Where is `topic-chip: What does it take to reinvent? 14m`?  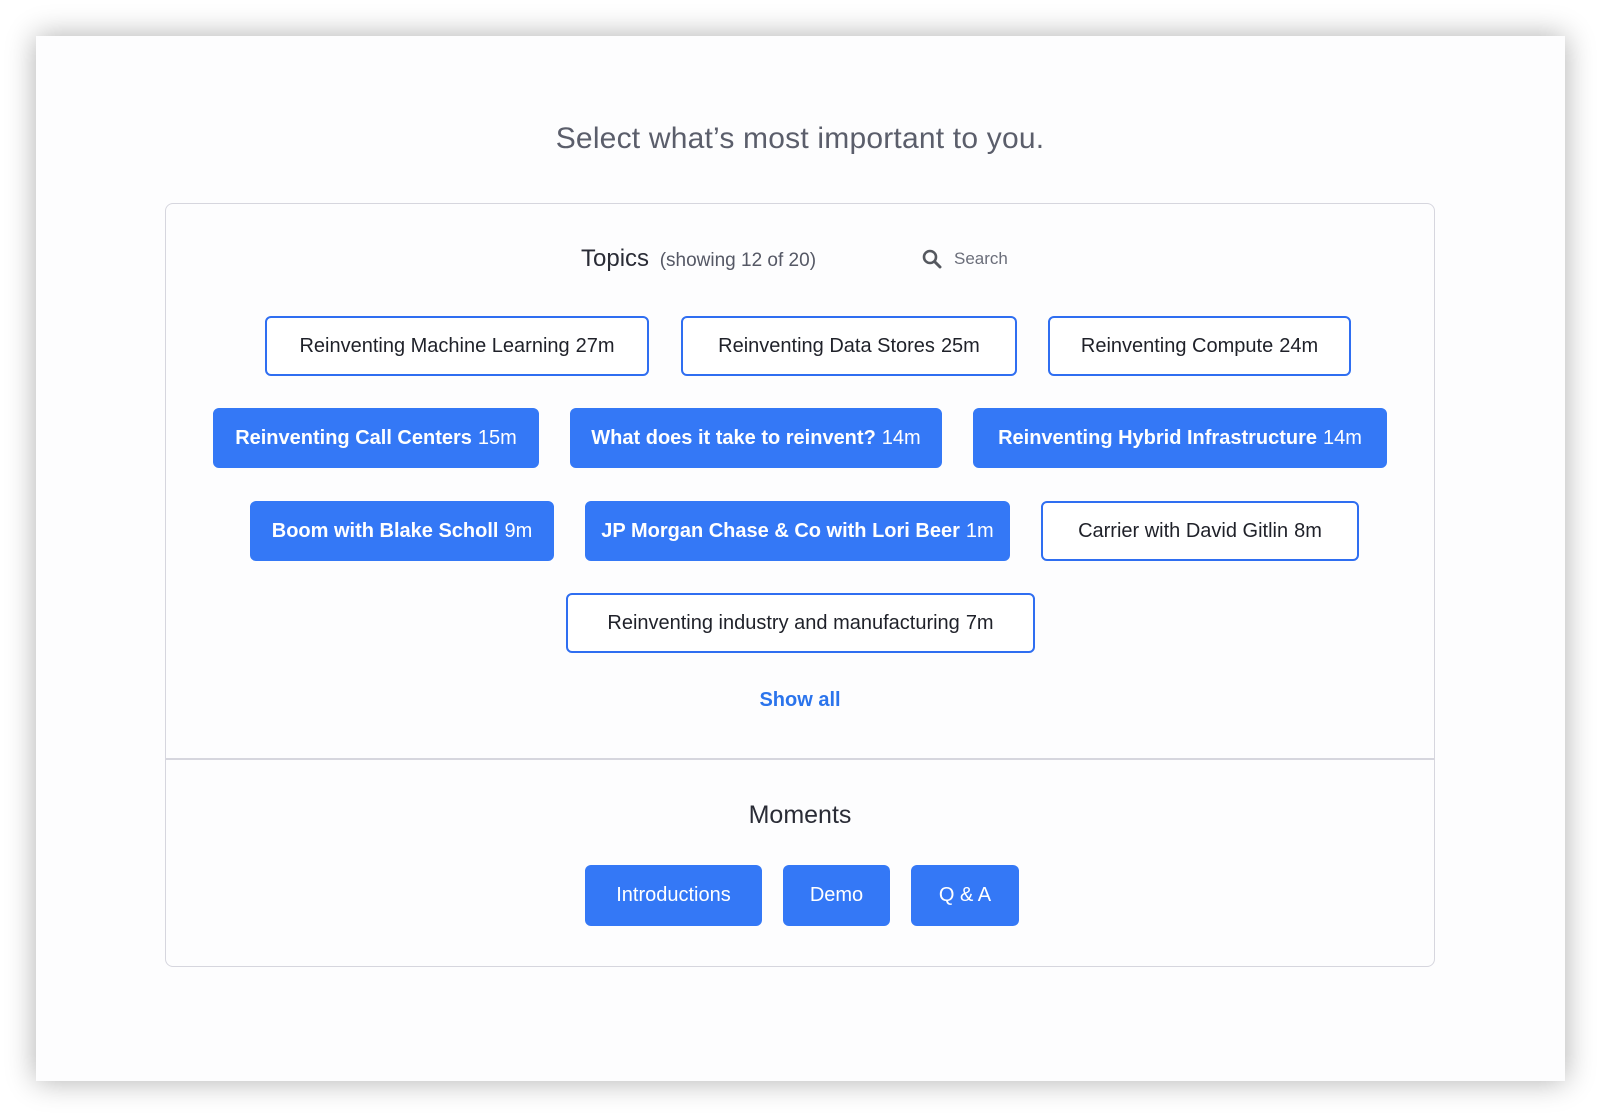
topic-chip: What does it take to reinvent? 14m is located at coordinates (756, 438).